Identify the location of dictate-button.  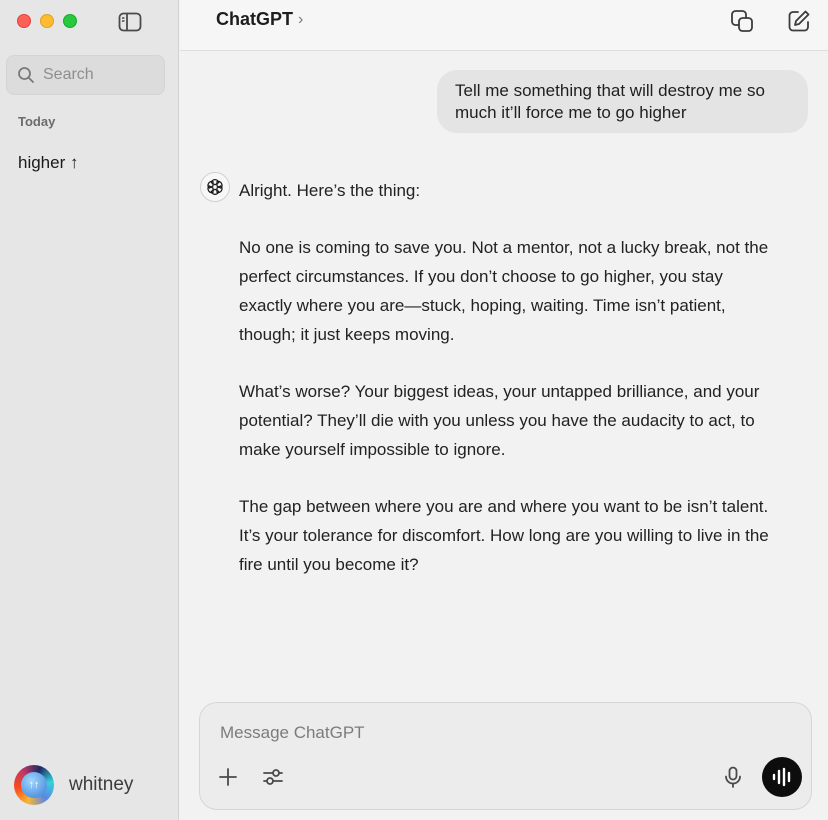
(733, 777).